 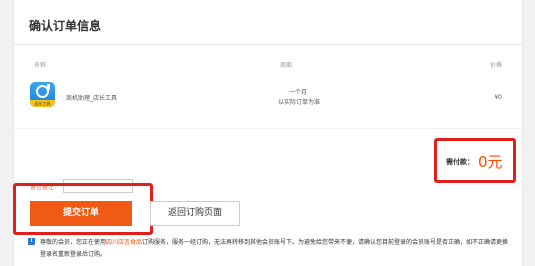 I want to click on payment-amount: 0元, so click(x=490, y=162).